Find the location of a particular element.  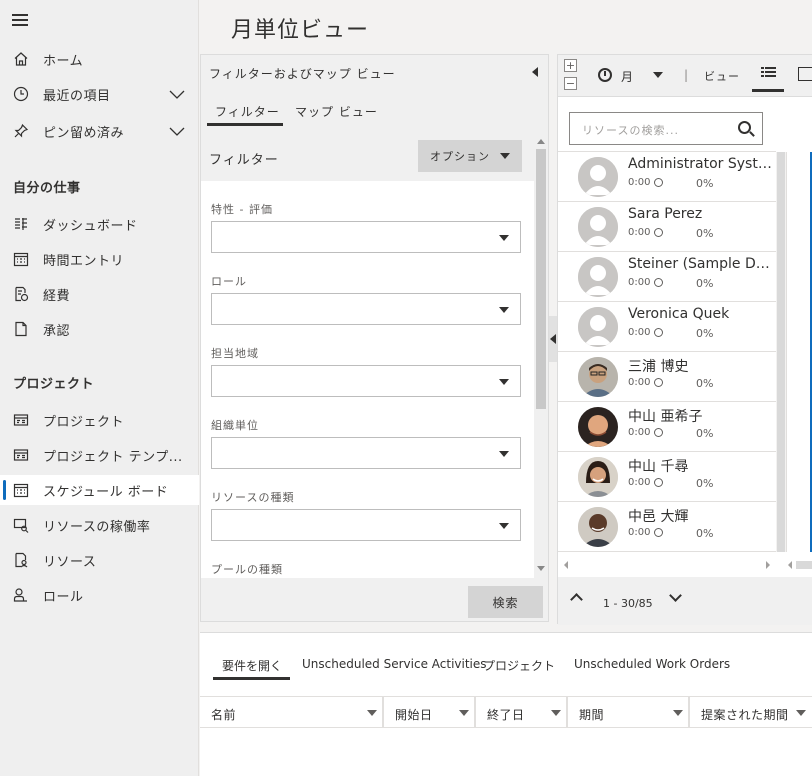

org-unit-select is located at coordinates (366, 453).